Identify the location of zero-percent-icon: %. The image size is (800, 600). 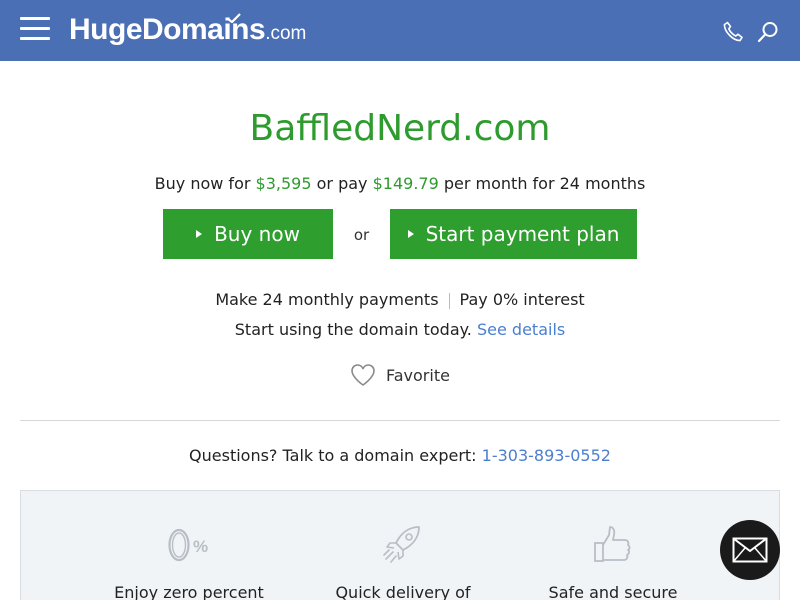
(188, 545).